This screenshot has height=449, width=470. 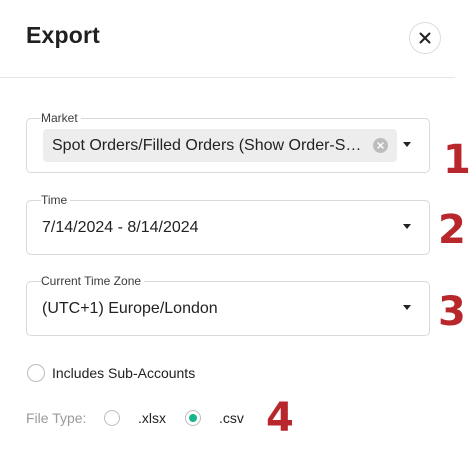 What do you see at coordinates (452, 312) in the screenshot?
I see `annotation-marker-3: 3` at bounding box center [452, 312].